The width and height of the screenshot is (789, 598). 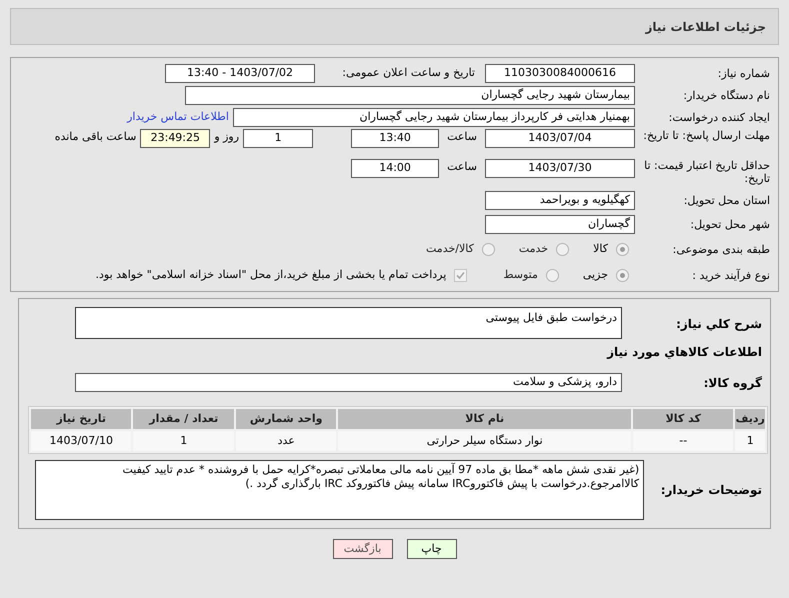 I want to click on validity-date-field: 1403/07/30, so click(x=560, y=168).